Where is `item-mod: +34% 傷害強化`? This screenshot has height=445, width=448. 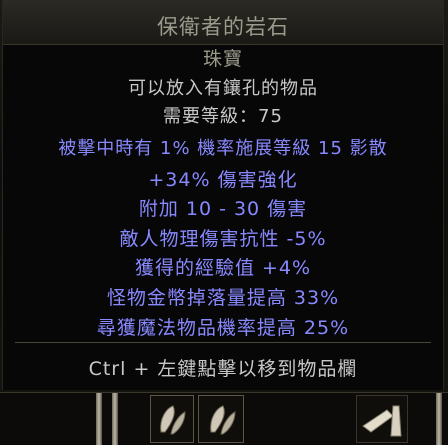
item-mod: +34% 傷害強化 is located at coordinates (223, 180).